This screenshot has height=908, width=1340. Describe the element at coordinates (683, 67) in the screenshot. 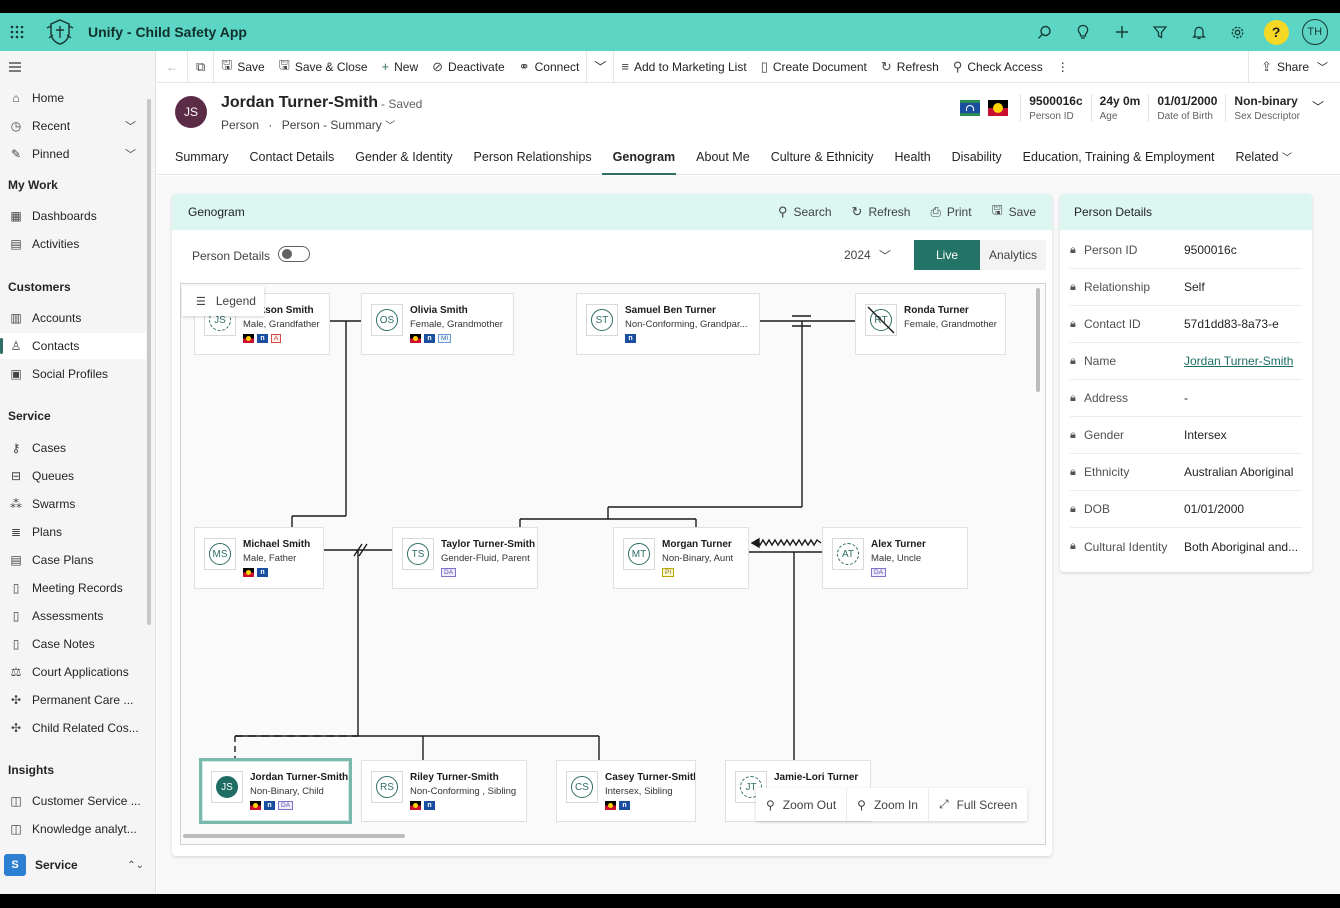

I see `add-to-marketing-list-button: ≡ Add to Marketing List` at that location.